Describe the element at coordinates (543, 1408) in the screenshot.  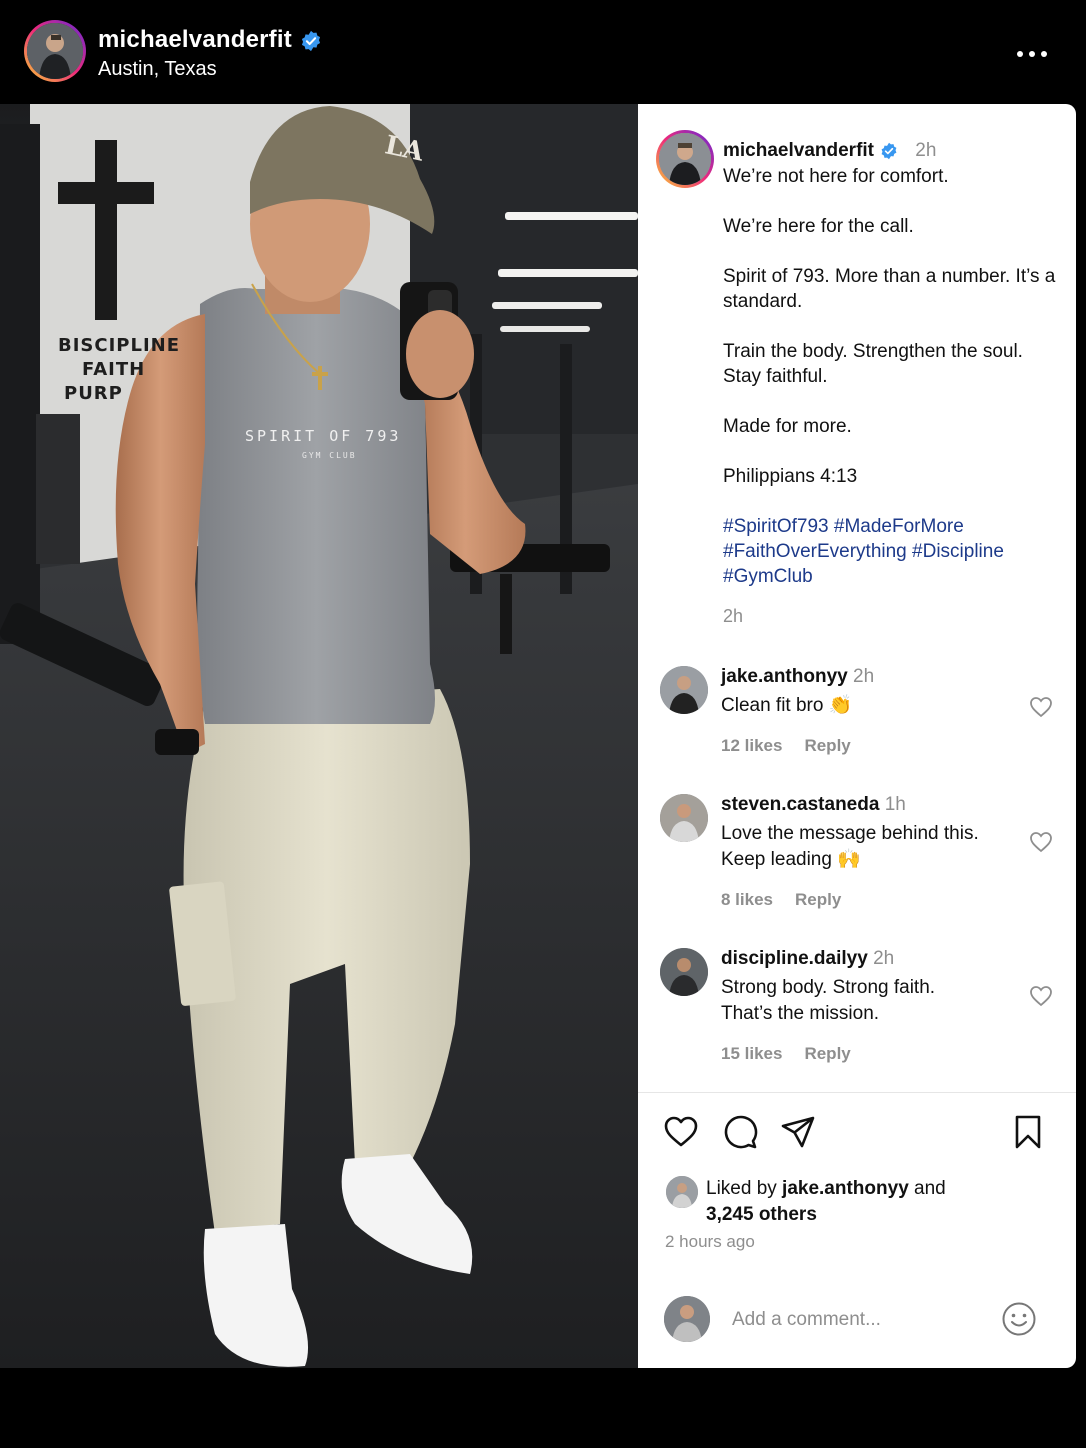
I see `bottom-bar` at that location.